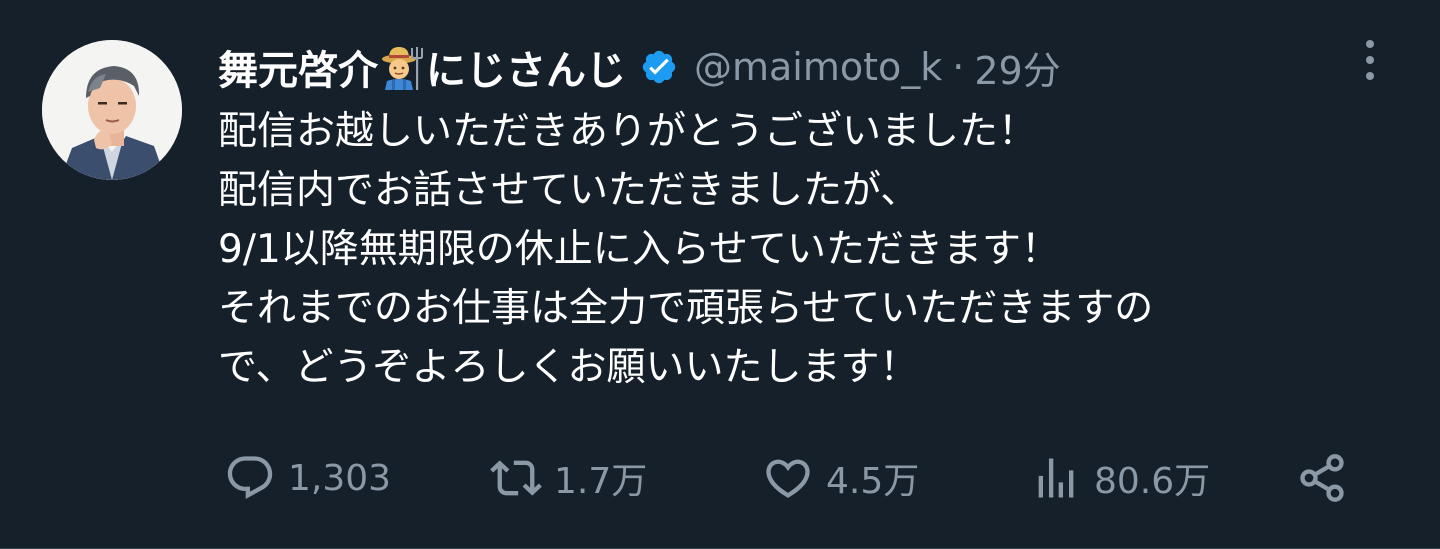 Image resolution: width=1440 pixels, height=549 pixels. Describe the element at coordinates (569, 190) in the screenshot. I see `tweet-text-line: 配信内でお話させていただきましたが、` at that location.